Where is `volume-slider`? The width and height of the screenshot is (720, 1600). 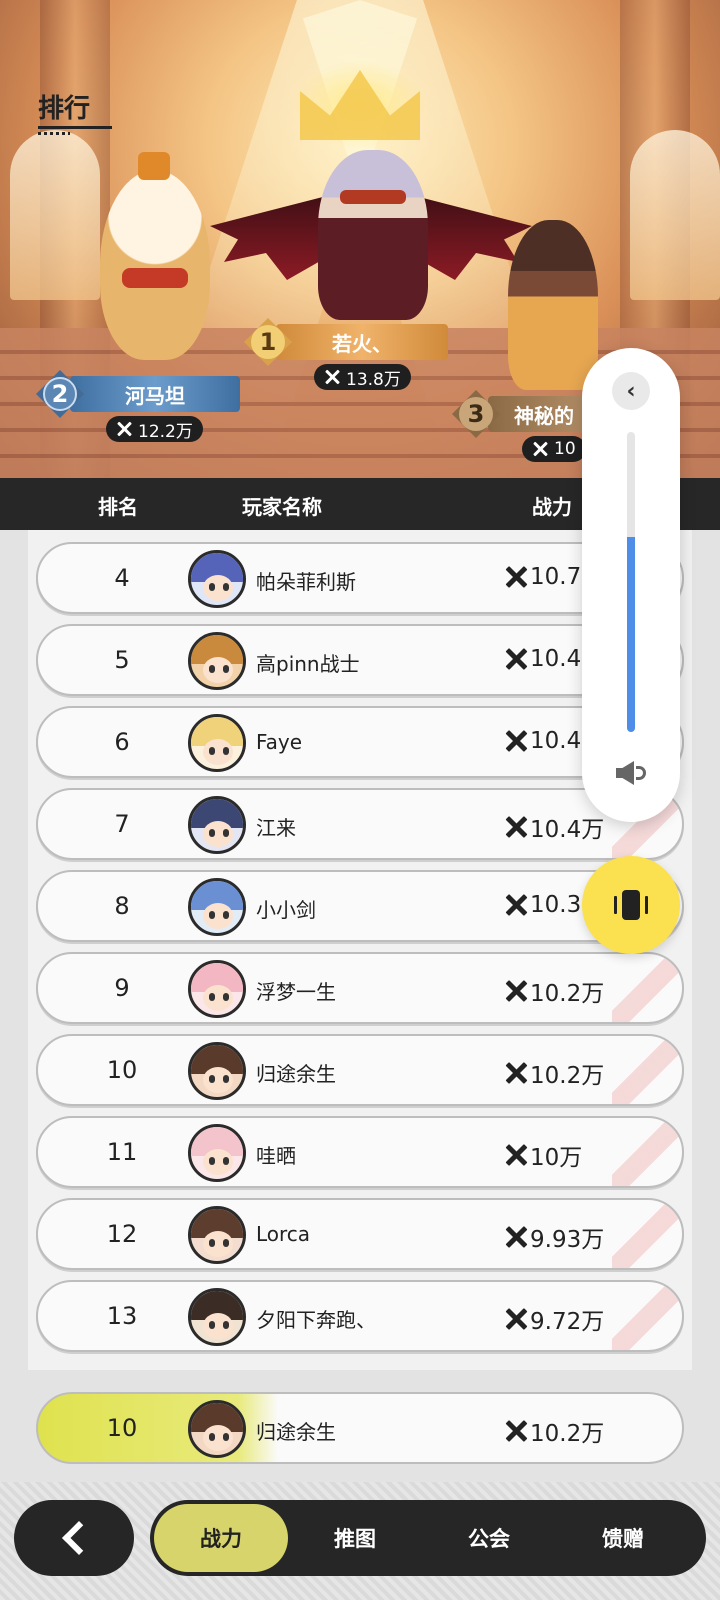 volume-slider is located at coordinates (631, 582).